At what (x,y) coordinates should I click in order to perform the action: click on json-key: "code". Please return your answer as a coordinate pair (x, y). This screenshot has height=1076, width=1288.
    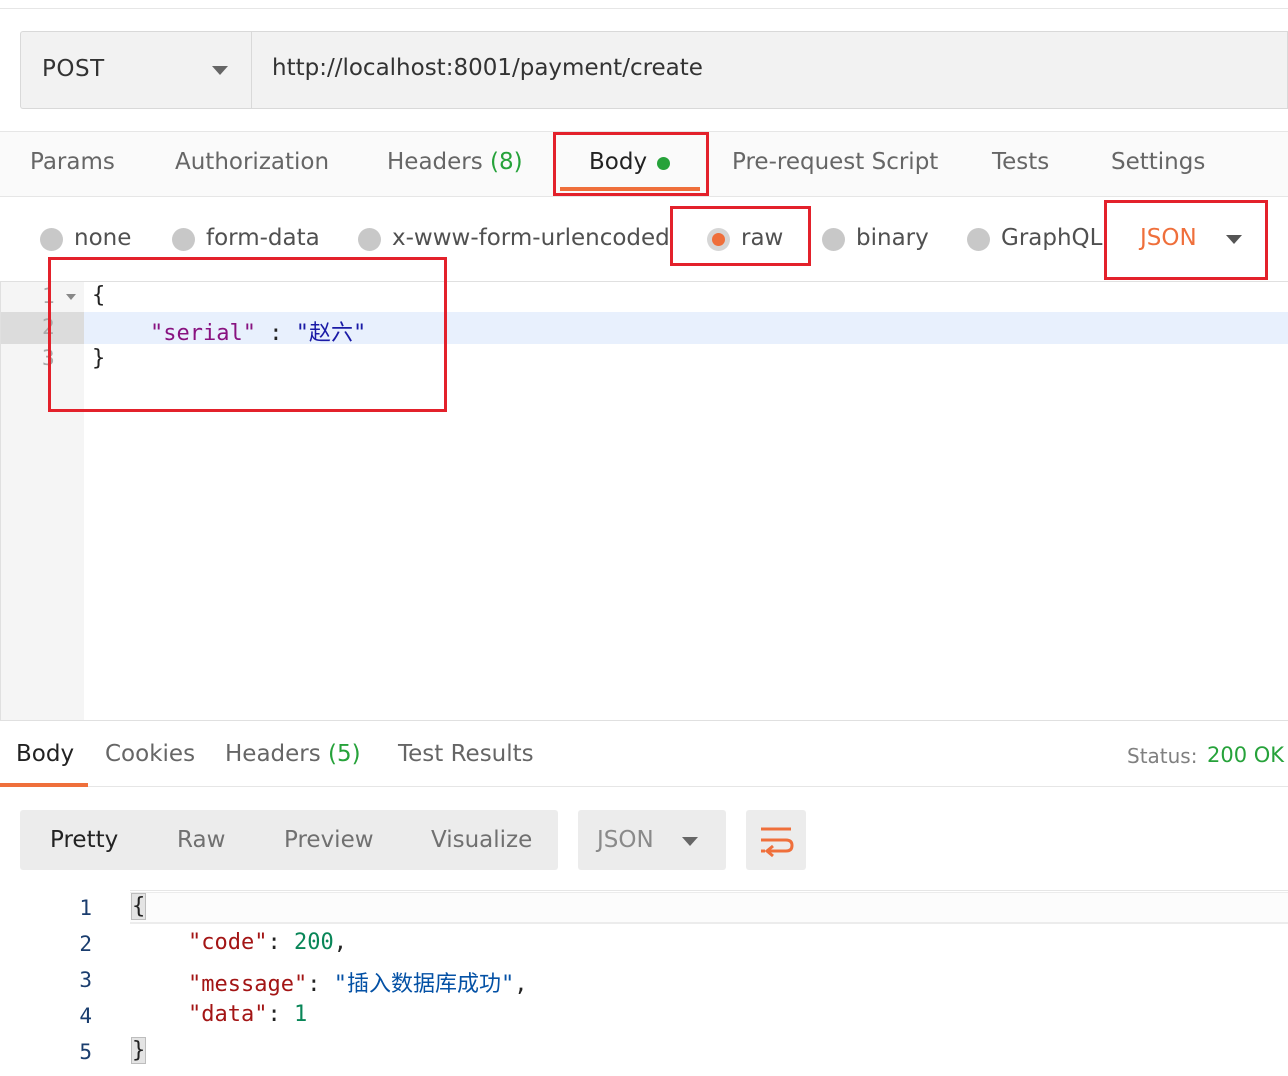
    Looking at the image, I should click on (228, 942).